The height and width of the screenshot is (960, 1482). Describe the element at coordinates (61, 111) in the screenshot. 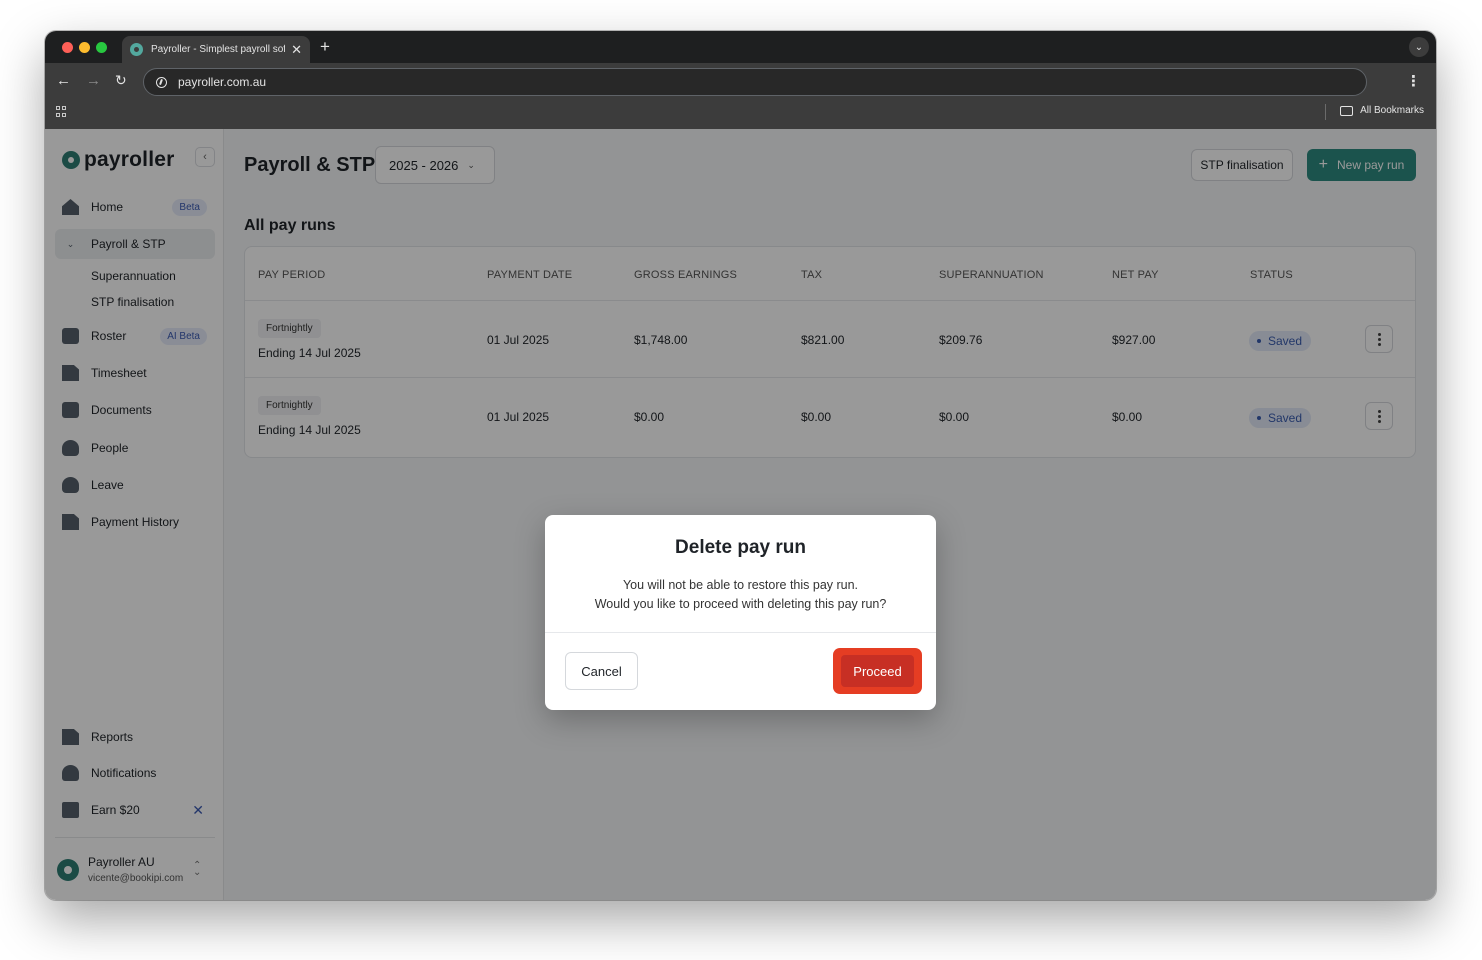

I see `apps-grid-icon` at that location.